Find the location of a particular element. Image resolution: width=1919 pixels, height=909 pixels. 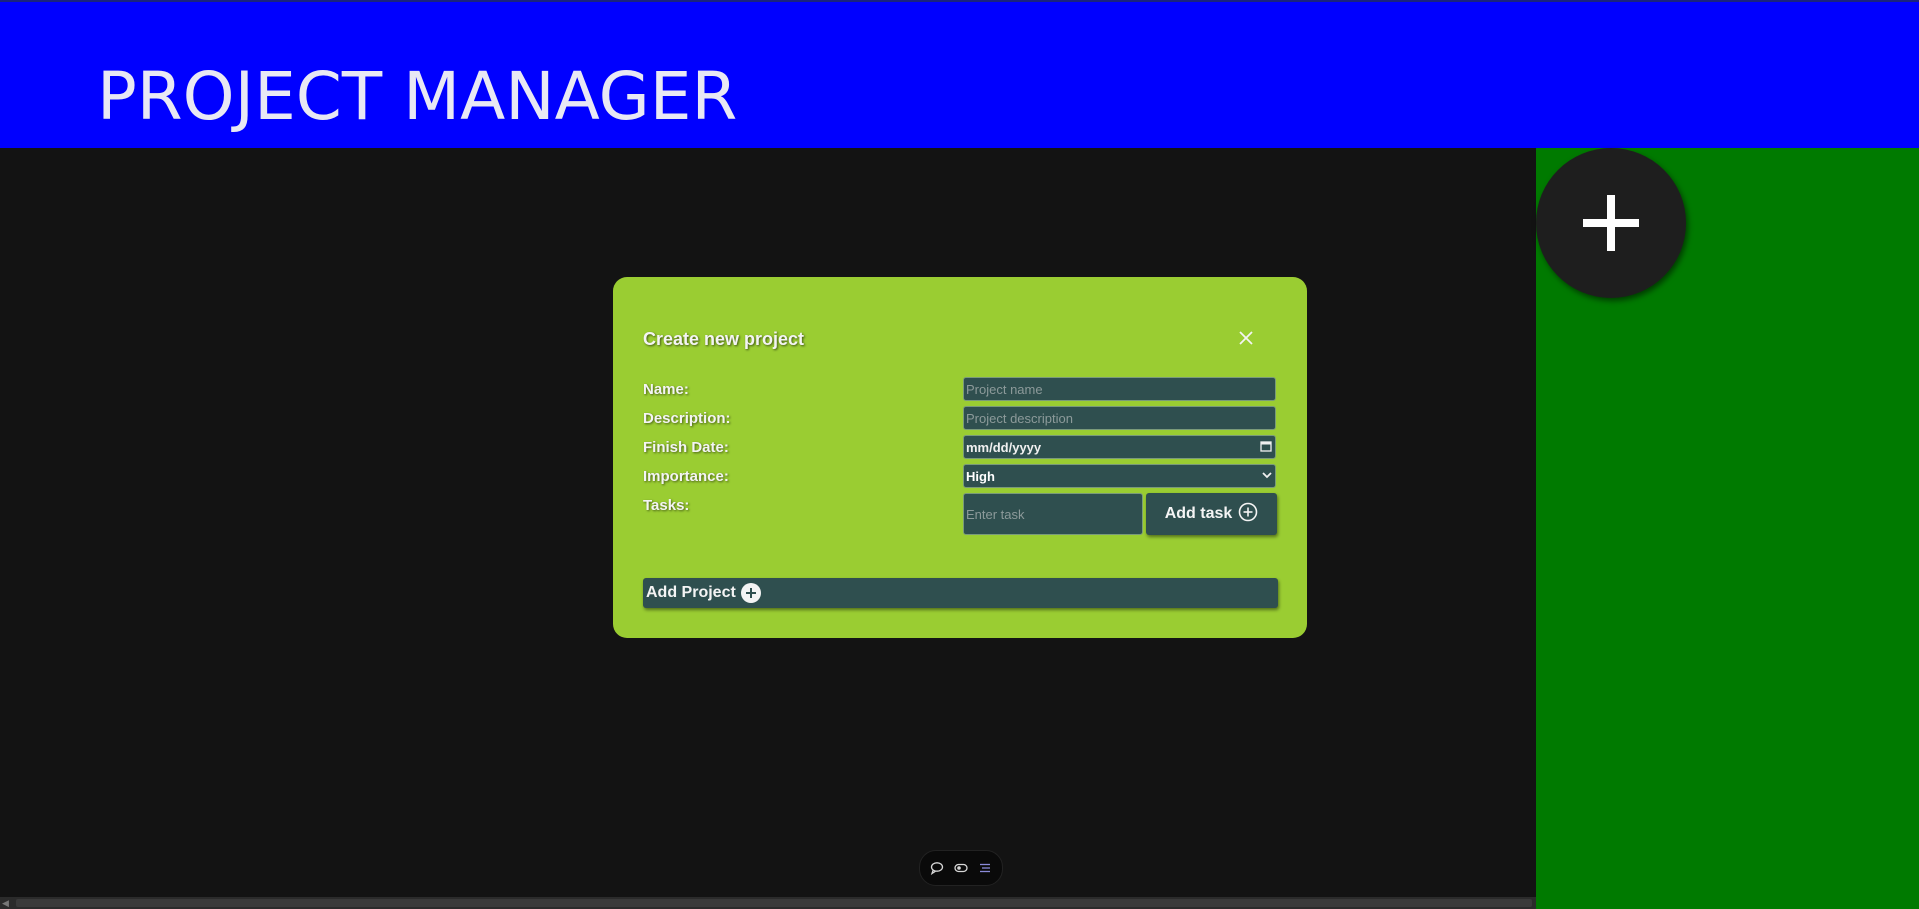

tasks-label: Tasks: is located at coordinates (666, 505).